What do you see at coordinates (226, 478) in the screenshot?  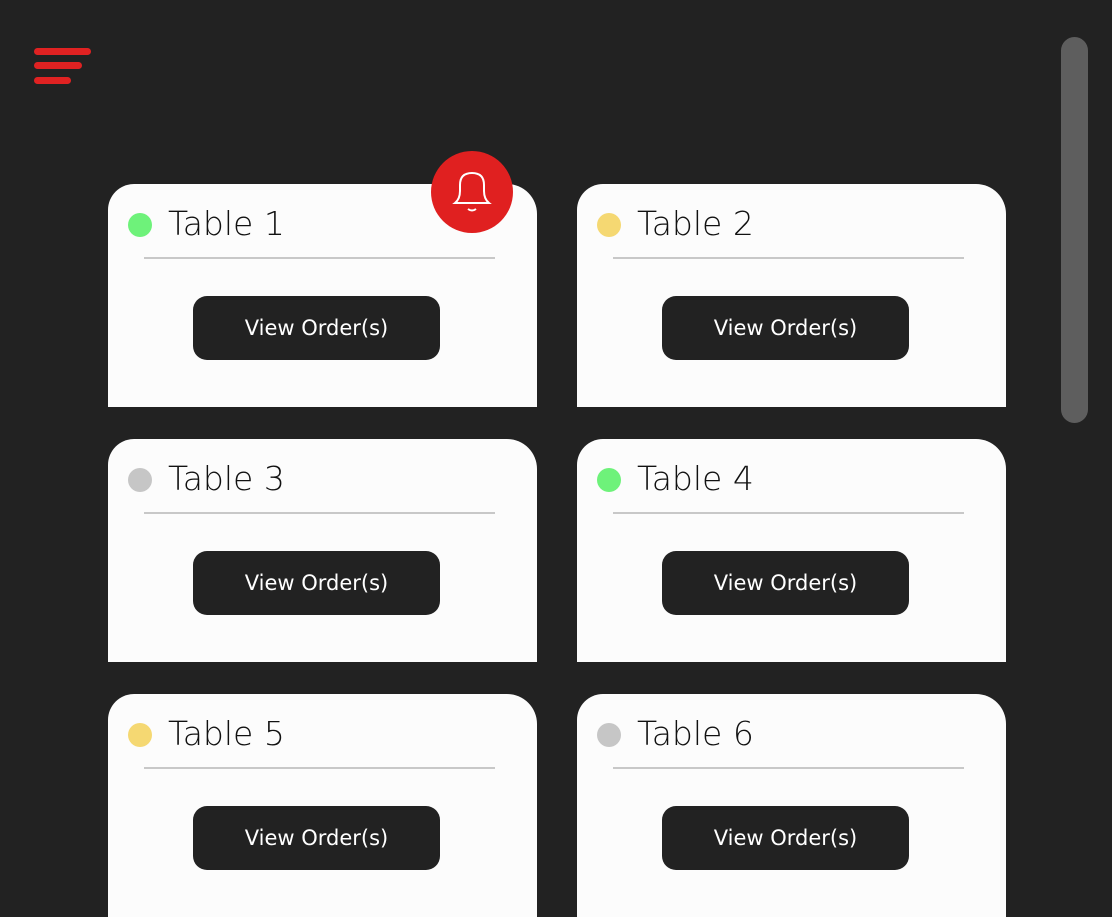 I see `table-title: Table 3` at bounding box center [226, 478].